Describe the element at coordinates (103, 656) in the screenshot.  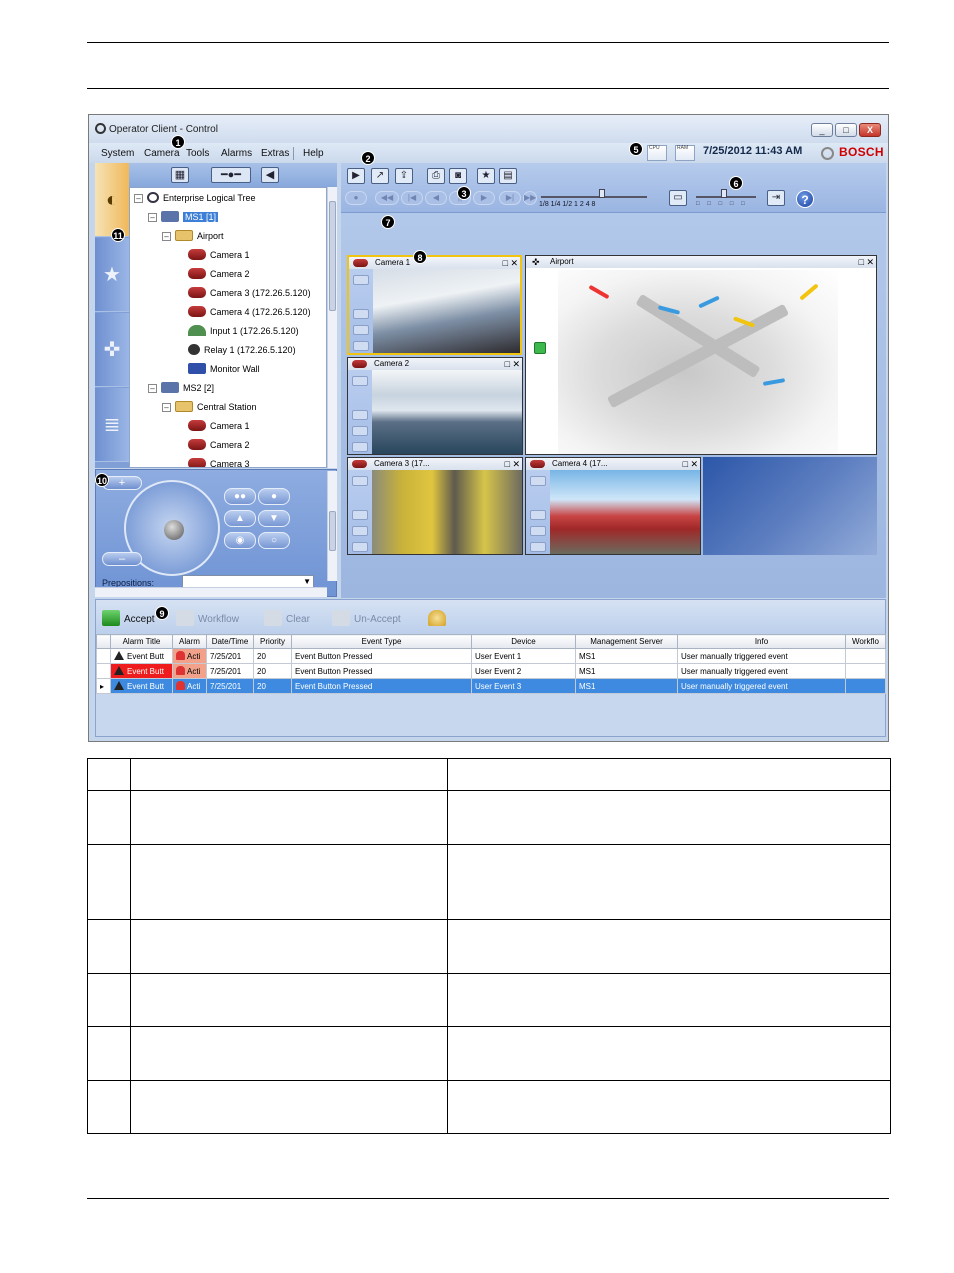
I see `row-selector` at that location.